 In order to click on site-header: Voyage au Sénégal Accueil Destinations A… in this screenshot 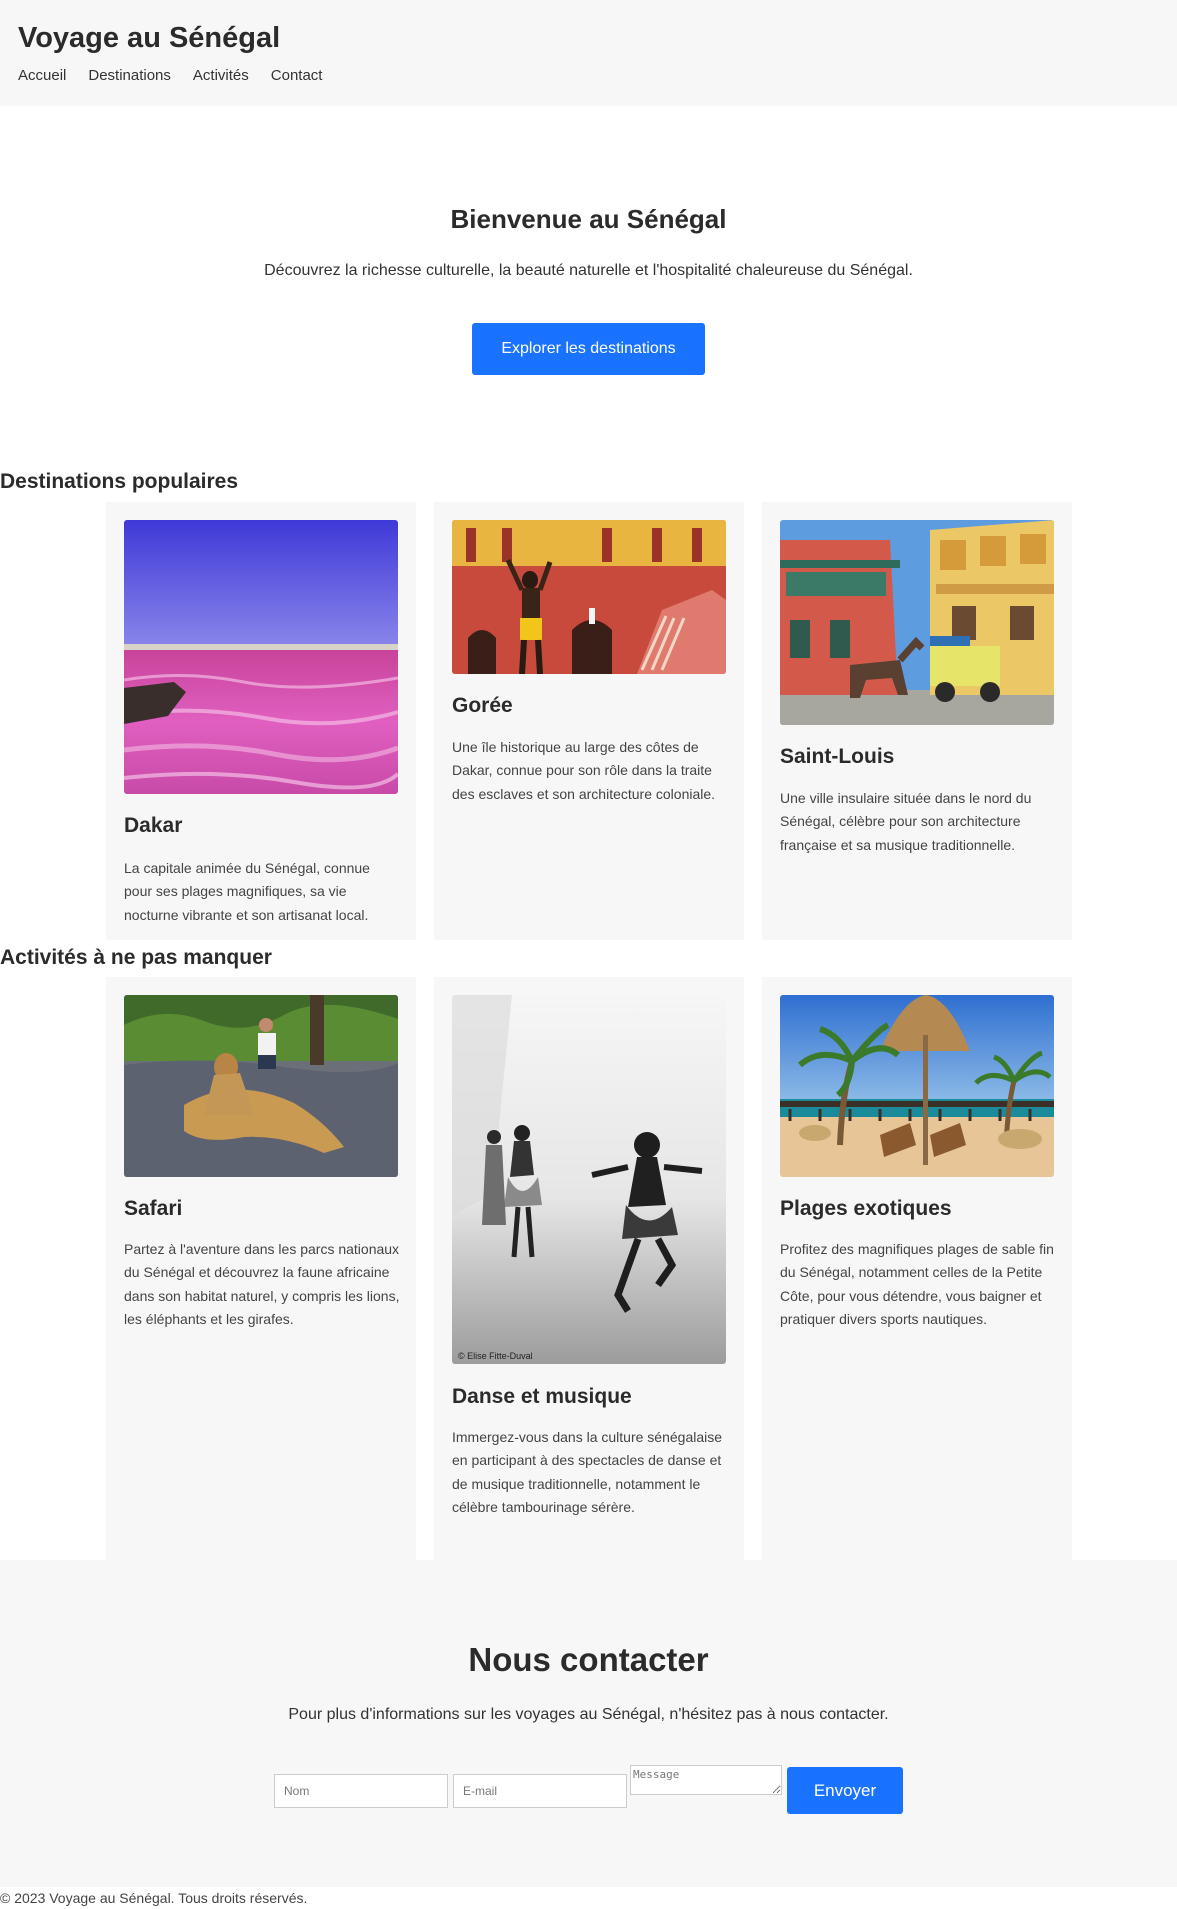, I will do `click(588, 53)`.